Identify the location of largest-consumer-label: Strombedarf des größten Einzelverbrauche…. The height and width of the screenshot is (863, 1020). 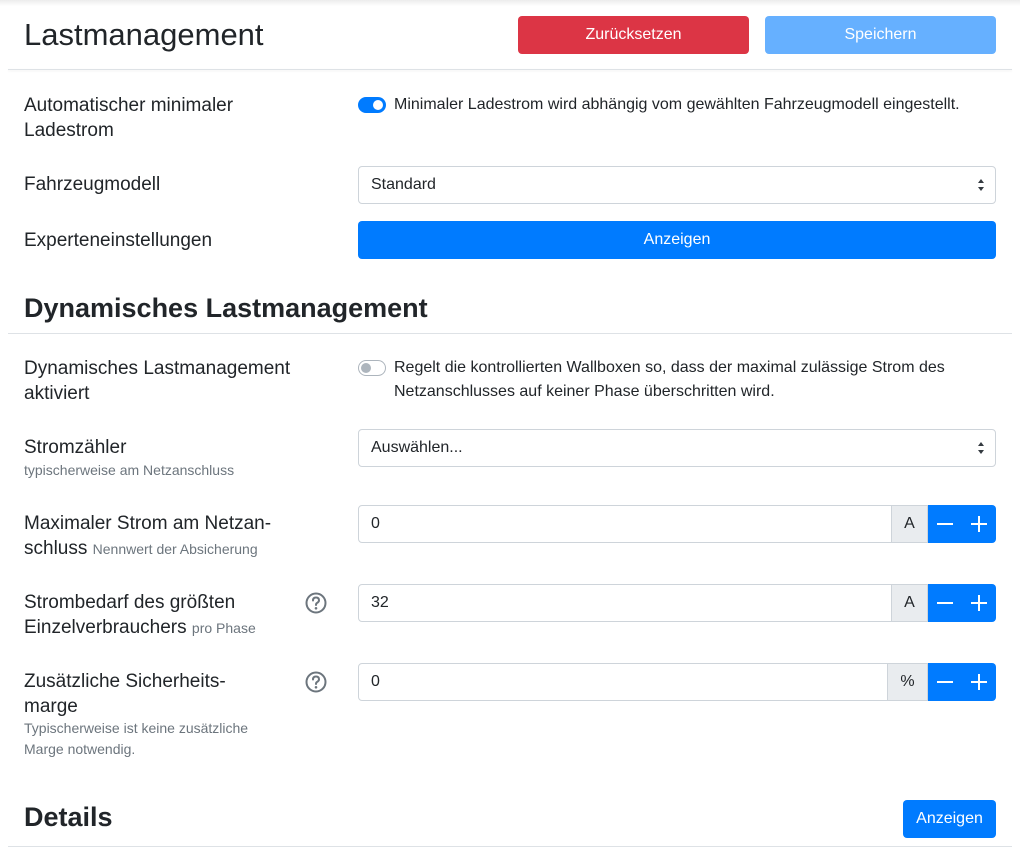
(140, 615).